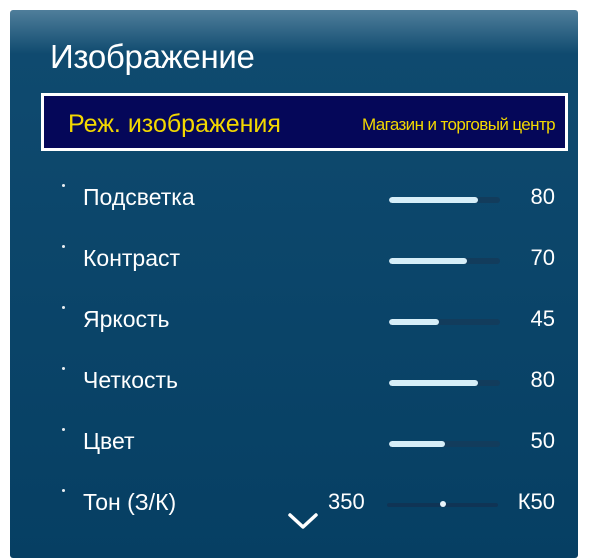  What do you see at coordinates (130, 502) in the screenshot?
I see `tint-label: Тон (З/К)` at bounding box center [130, 502].